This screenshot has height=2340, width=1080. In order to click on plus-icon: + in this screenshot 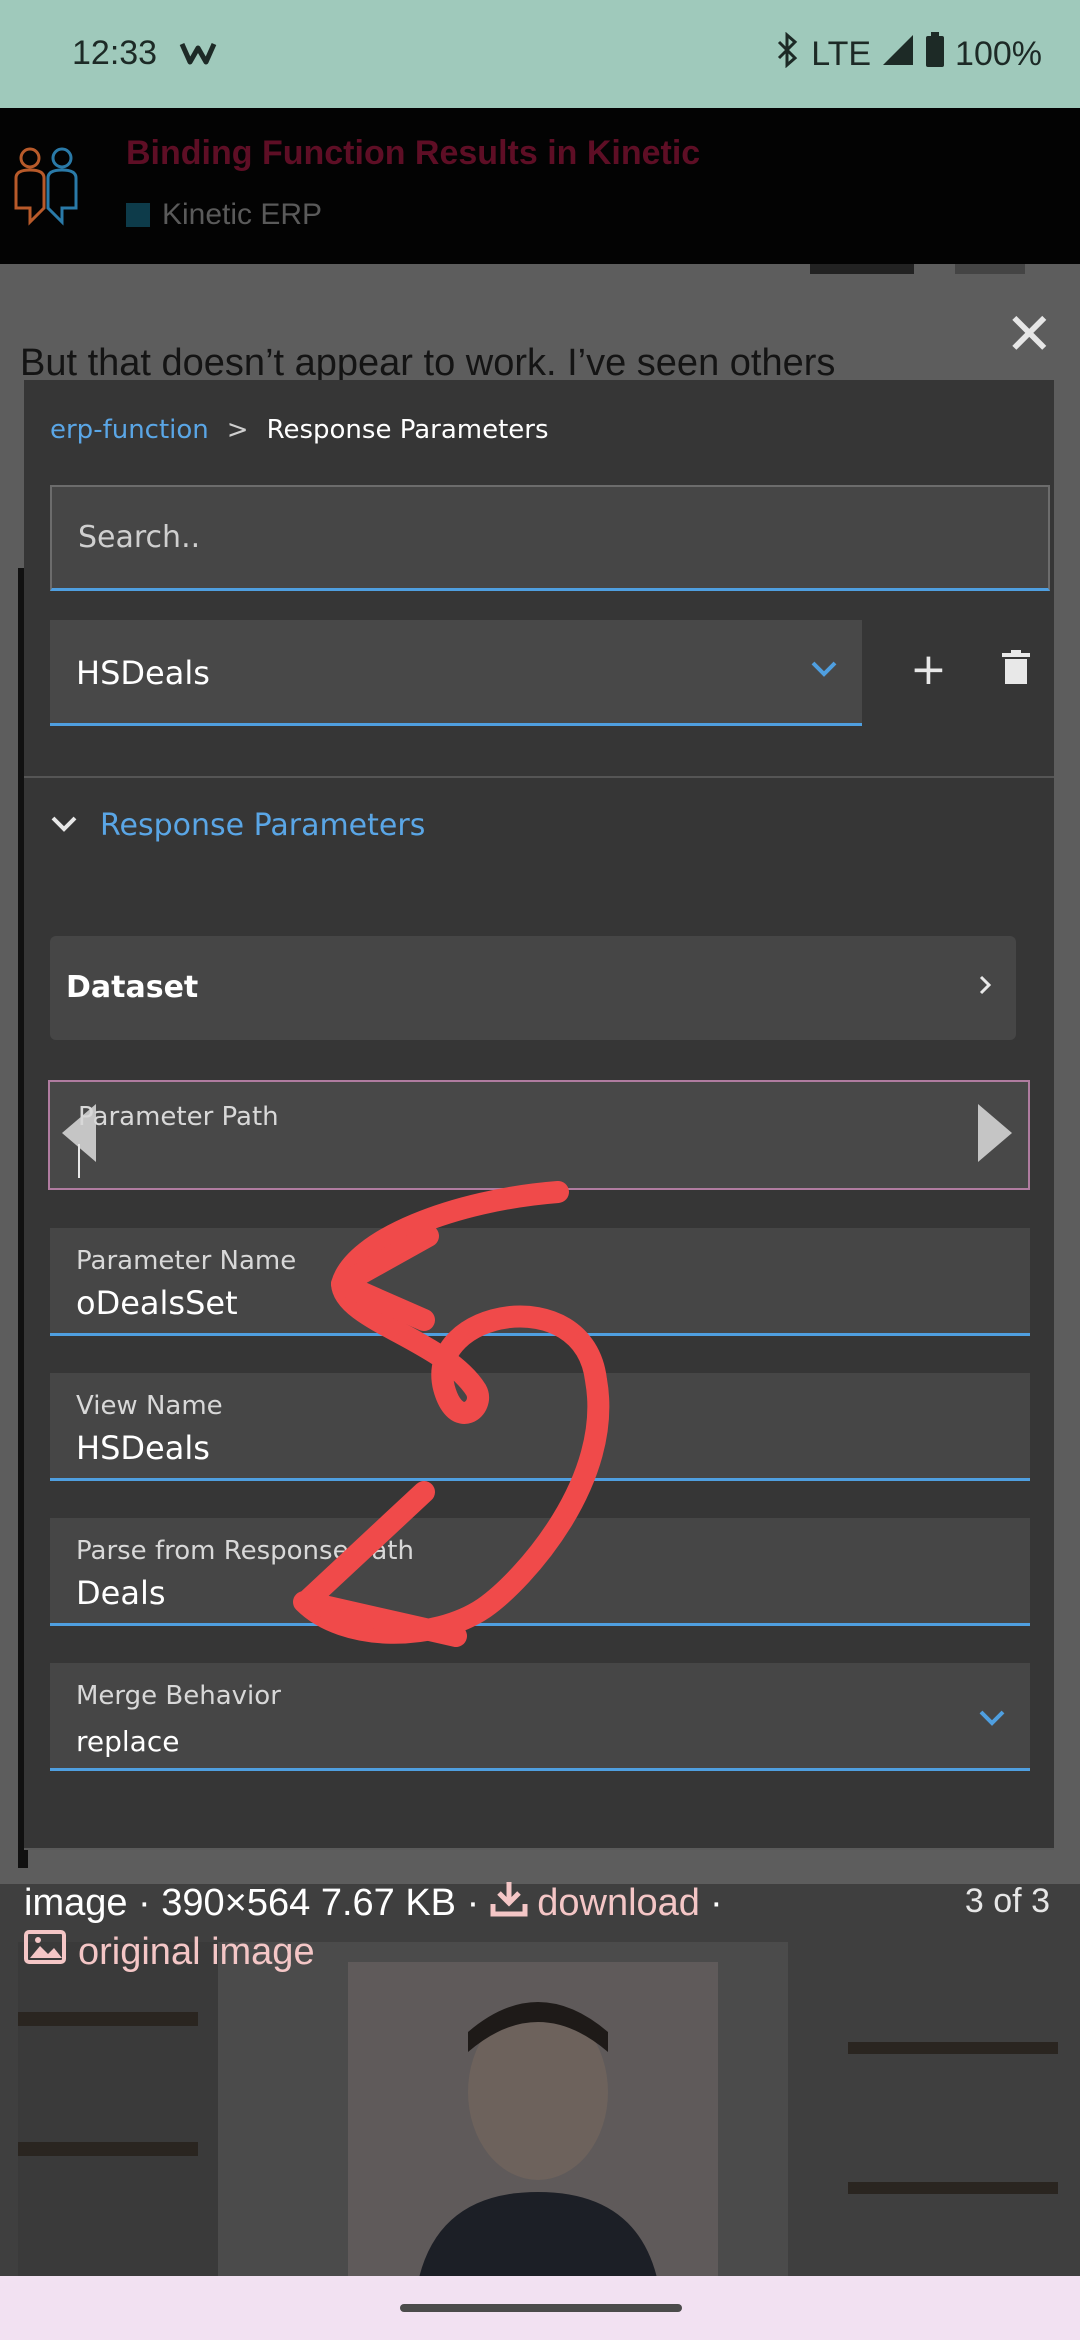, I will do `click(928, 669)`.